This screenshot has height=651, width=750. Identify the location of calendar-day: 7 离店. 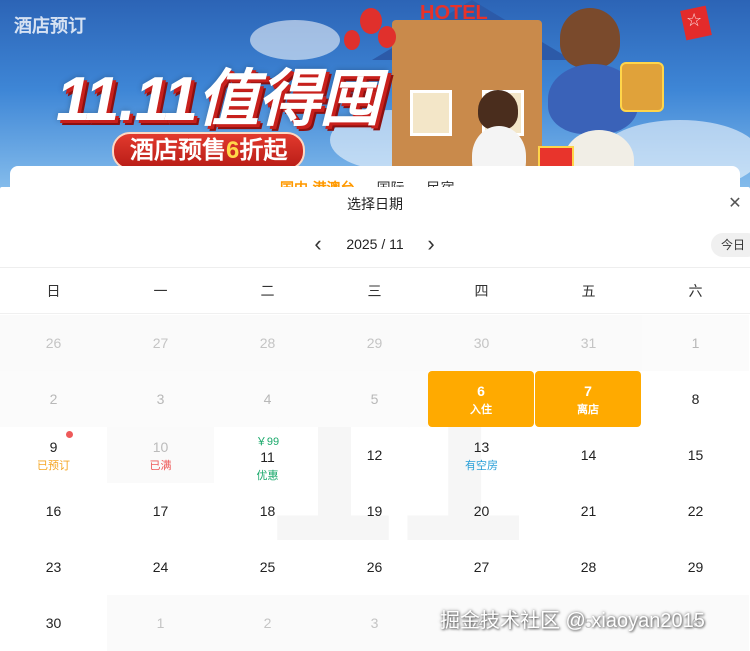
(588, 399).